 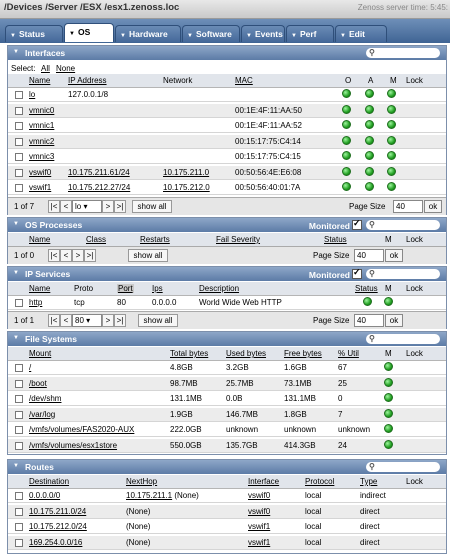 I want to click on table-row: lo 127.0.0.1/8, so click(x=227, y=95).